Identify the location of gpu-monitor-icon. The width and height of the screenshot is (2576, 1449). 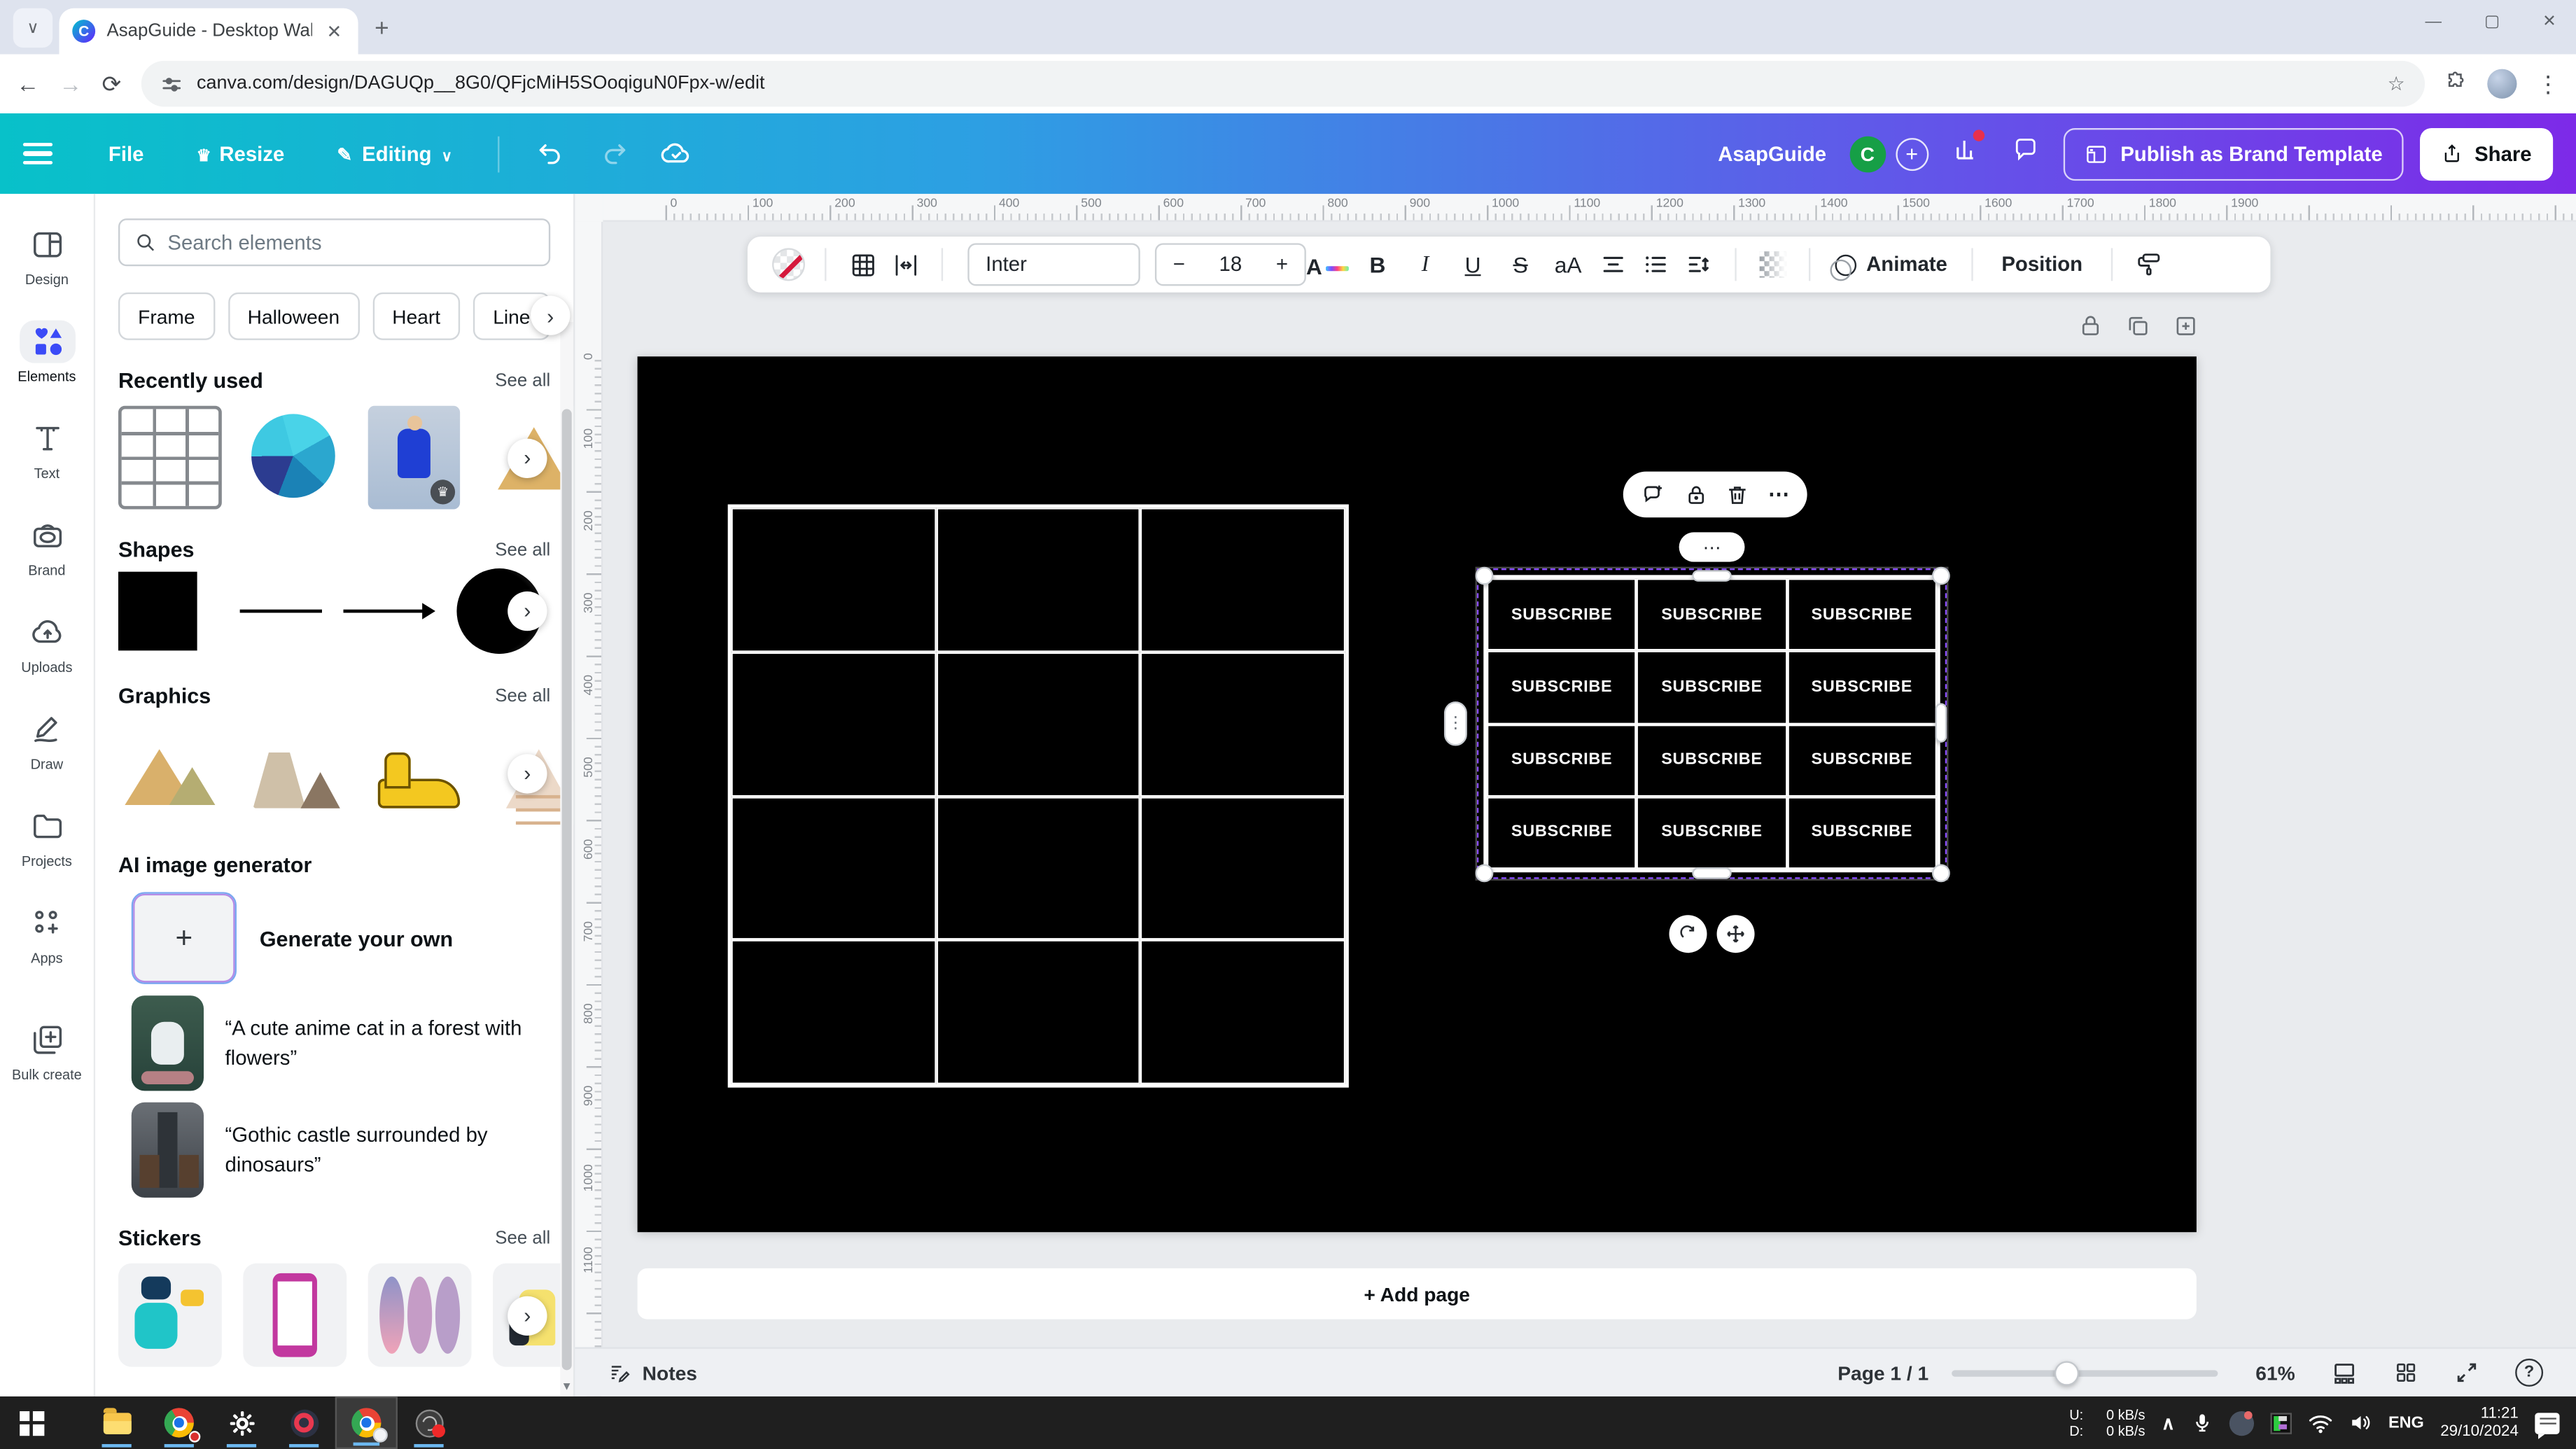
(2280, 1423).